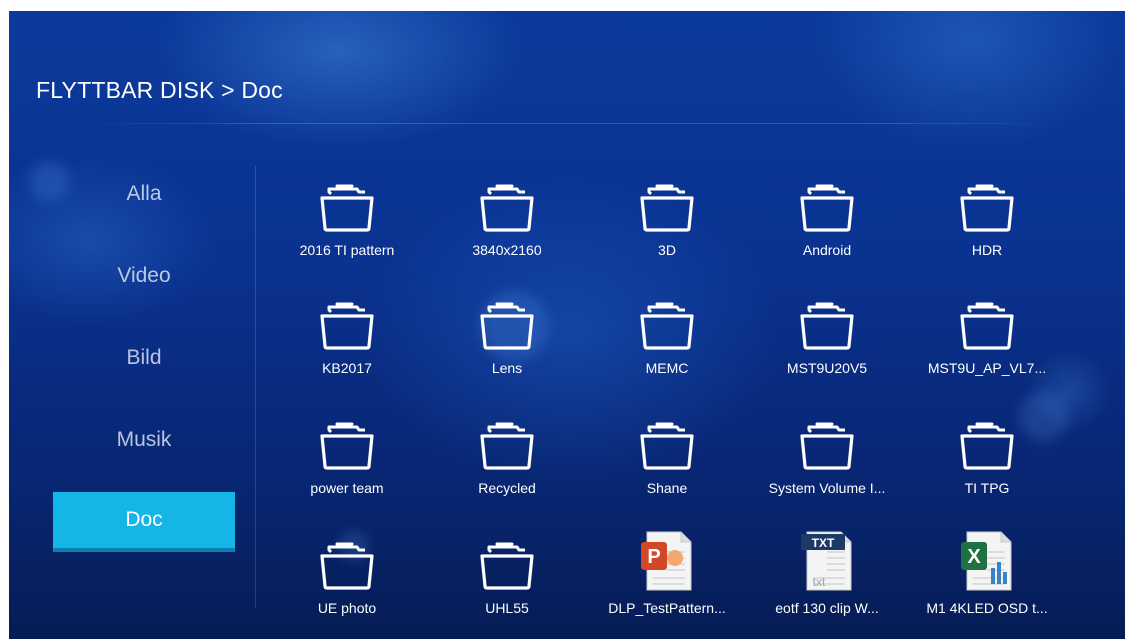 Image resolution: width=1125 pixels, height=639 pixels. Describe the element at coordinates (667, 250) in the screenshot. I see `file-name-label: 3D` at that location.